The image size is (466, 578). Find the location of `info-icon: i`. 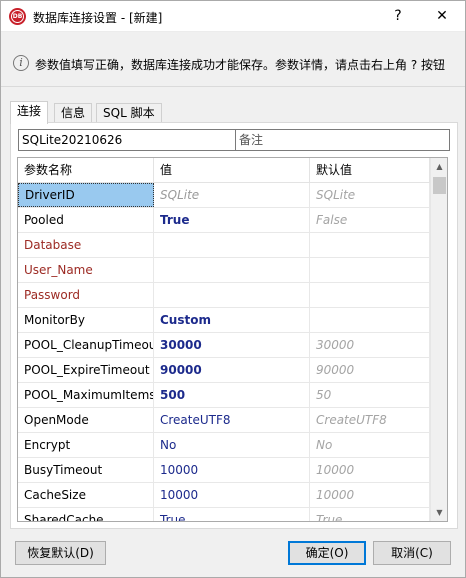

info-icon: i is located at coordinates (21, 63).